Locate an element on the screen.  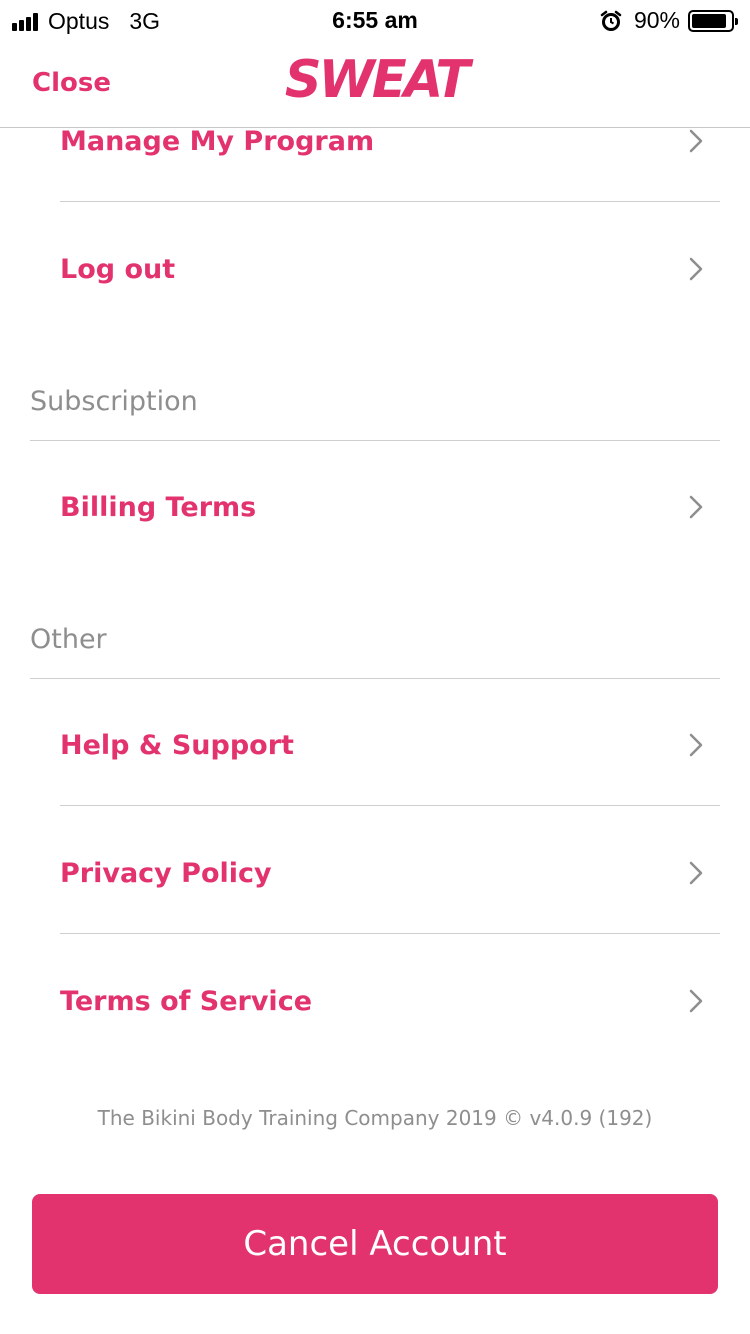
menu-item-help-support: Help & Support is located at coordinates (390, 745).